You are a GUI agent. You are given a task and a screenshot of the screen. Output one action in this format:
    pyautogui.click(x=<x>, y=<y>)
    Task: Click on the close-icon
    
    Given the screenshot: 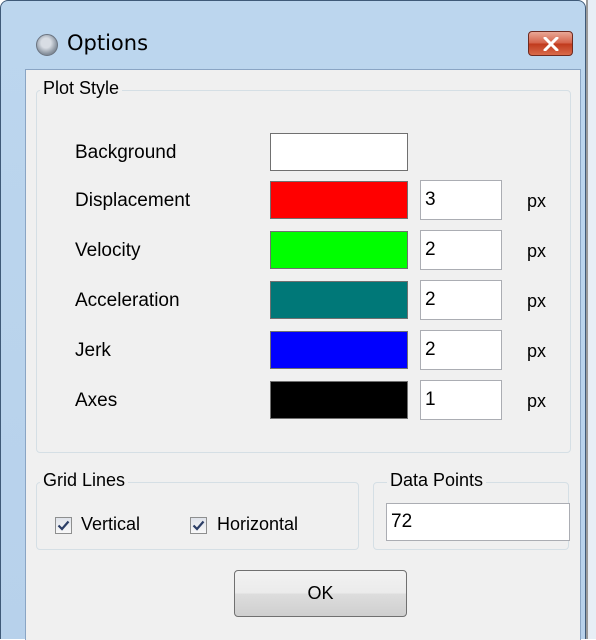 What is the action you would take?
    pyautogui.click(x=550, y=43)
    